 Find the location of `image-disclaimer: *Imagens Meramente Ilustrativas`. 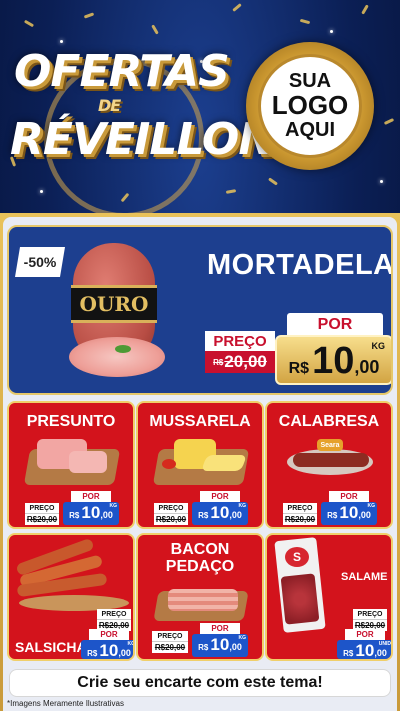

image-disclaimer: *Imagens Meramente Ilustrativas is located at coordinates (65, 703).